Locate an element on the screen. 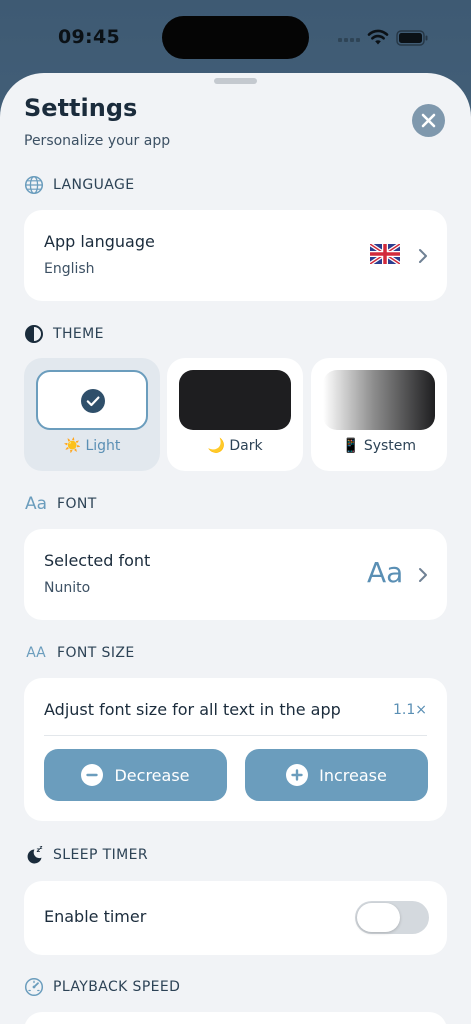  playback-speed-section-header: PLAYBACK SPEED is located at coordinates (102, 987).